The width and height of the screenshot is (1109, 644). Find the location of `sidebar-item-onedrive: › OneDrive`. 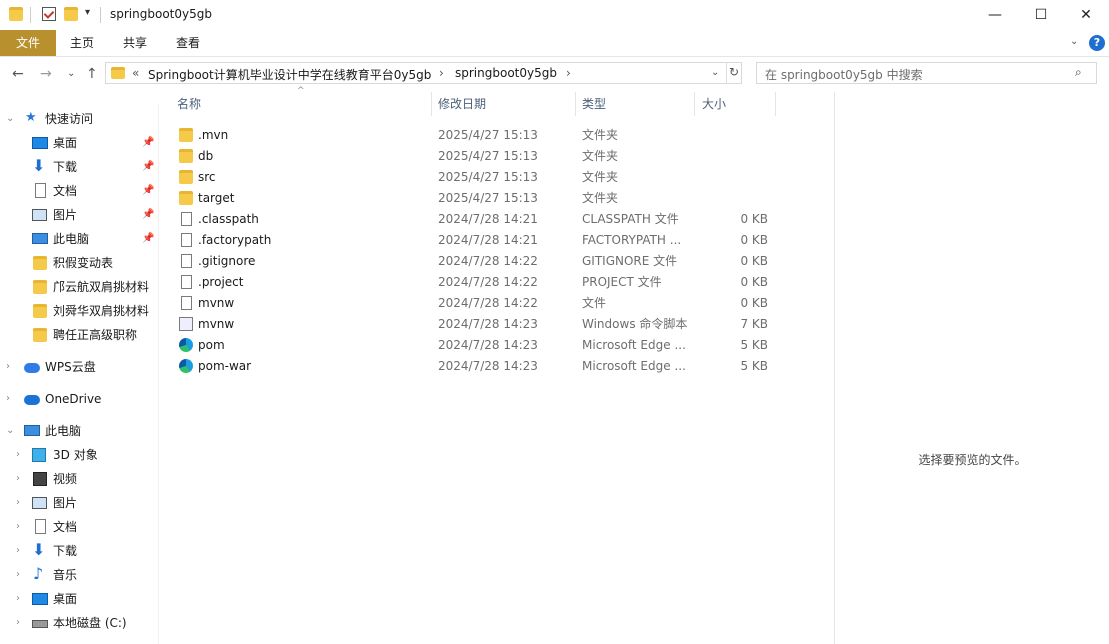

sidebar-item-onedrive: › OneDrive is located at coordinates (79, 399).